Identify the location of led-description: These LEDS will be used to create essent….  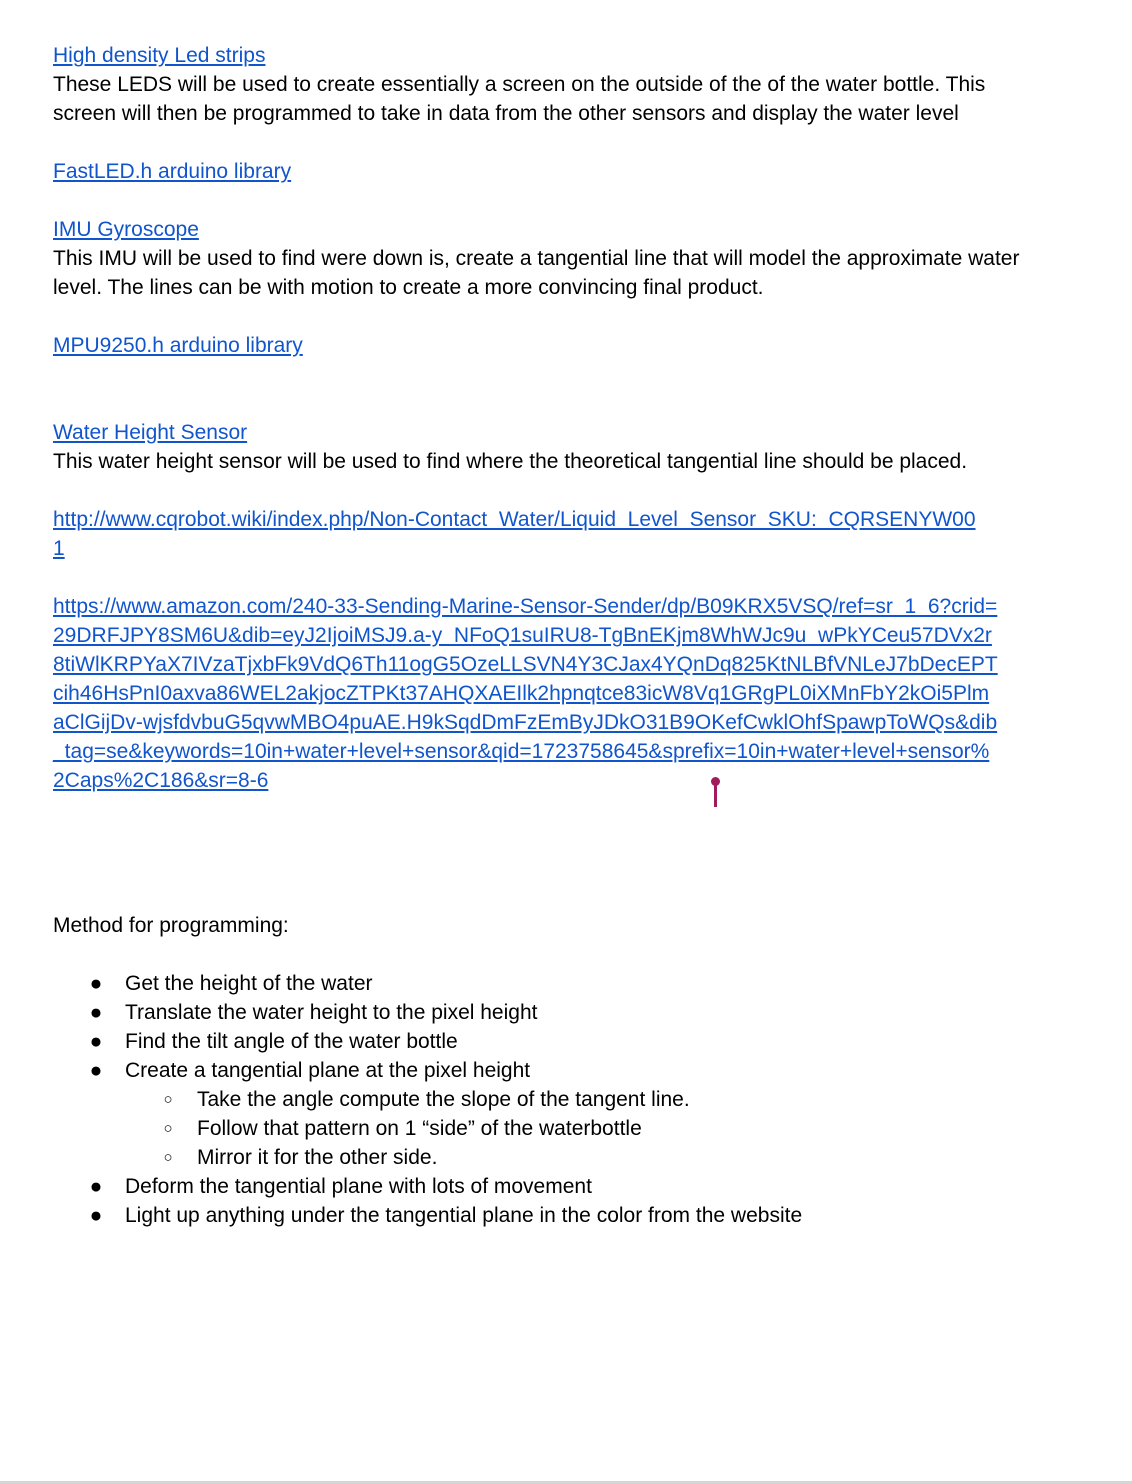
(519, 99).